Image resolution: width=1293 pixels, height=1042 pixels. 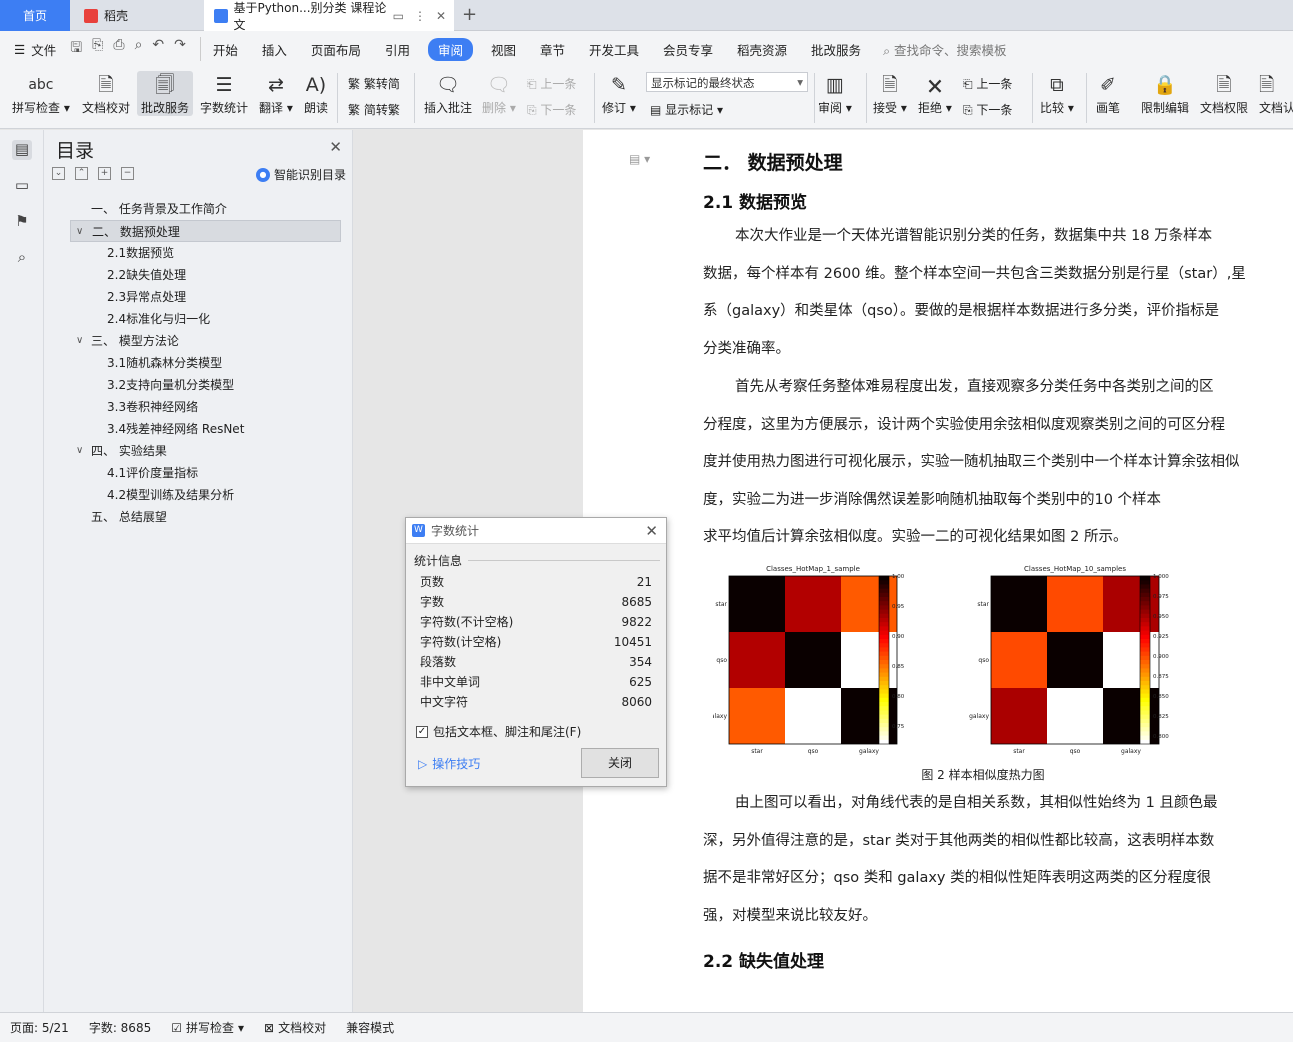 What do you see at coordinates (22, 258) in the screenshot?
I see `search-panel-icon: ⌕` at bounding box center [22, 258].